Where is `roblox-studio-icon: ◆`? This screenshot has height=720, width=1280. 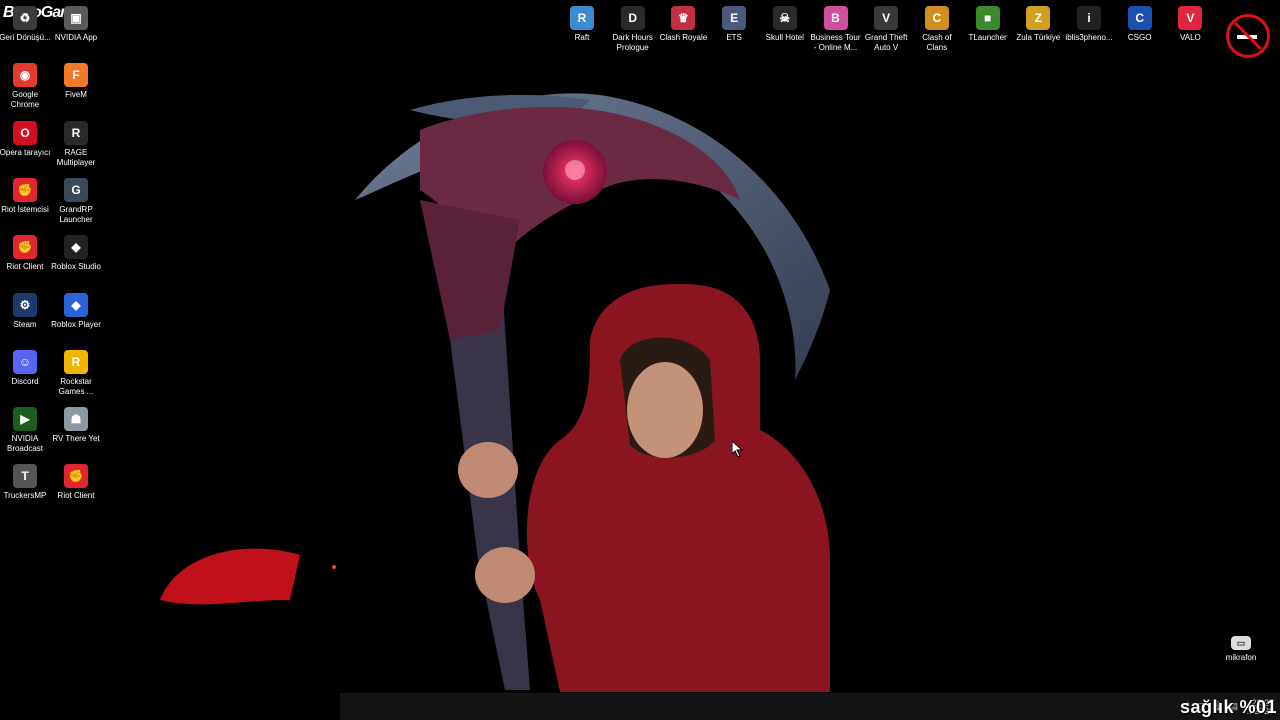
roblox-studio-icon: ◆ is located at coordinates (76, 247).